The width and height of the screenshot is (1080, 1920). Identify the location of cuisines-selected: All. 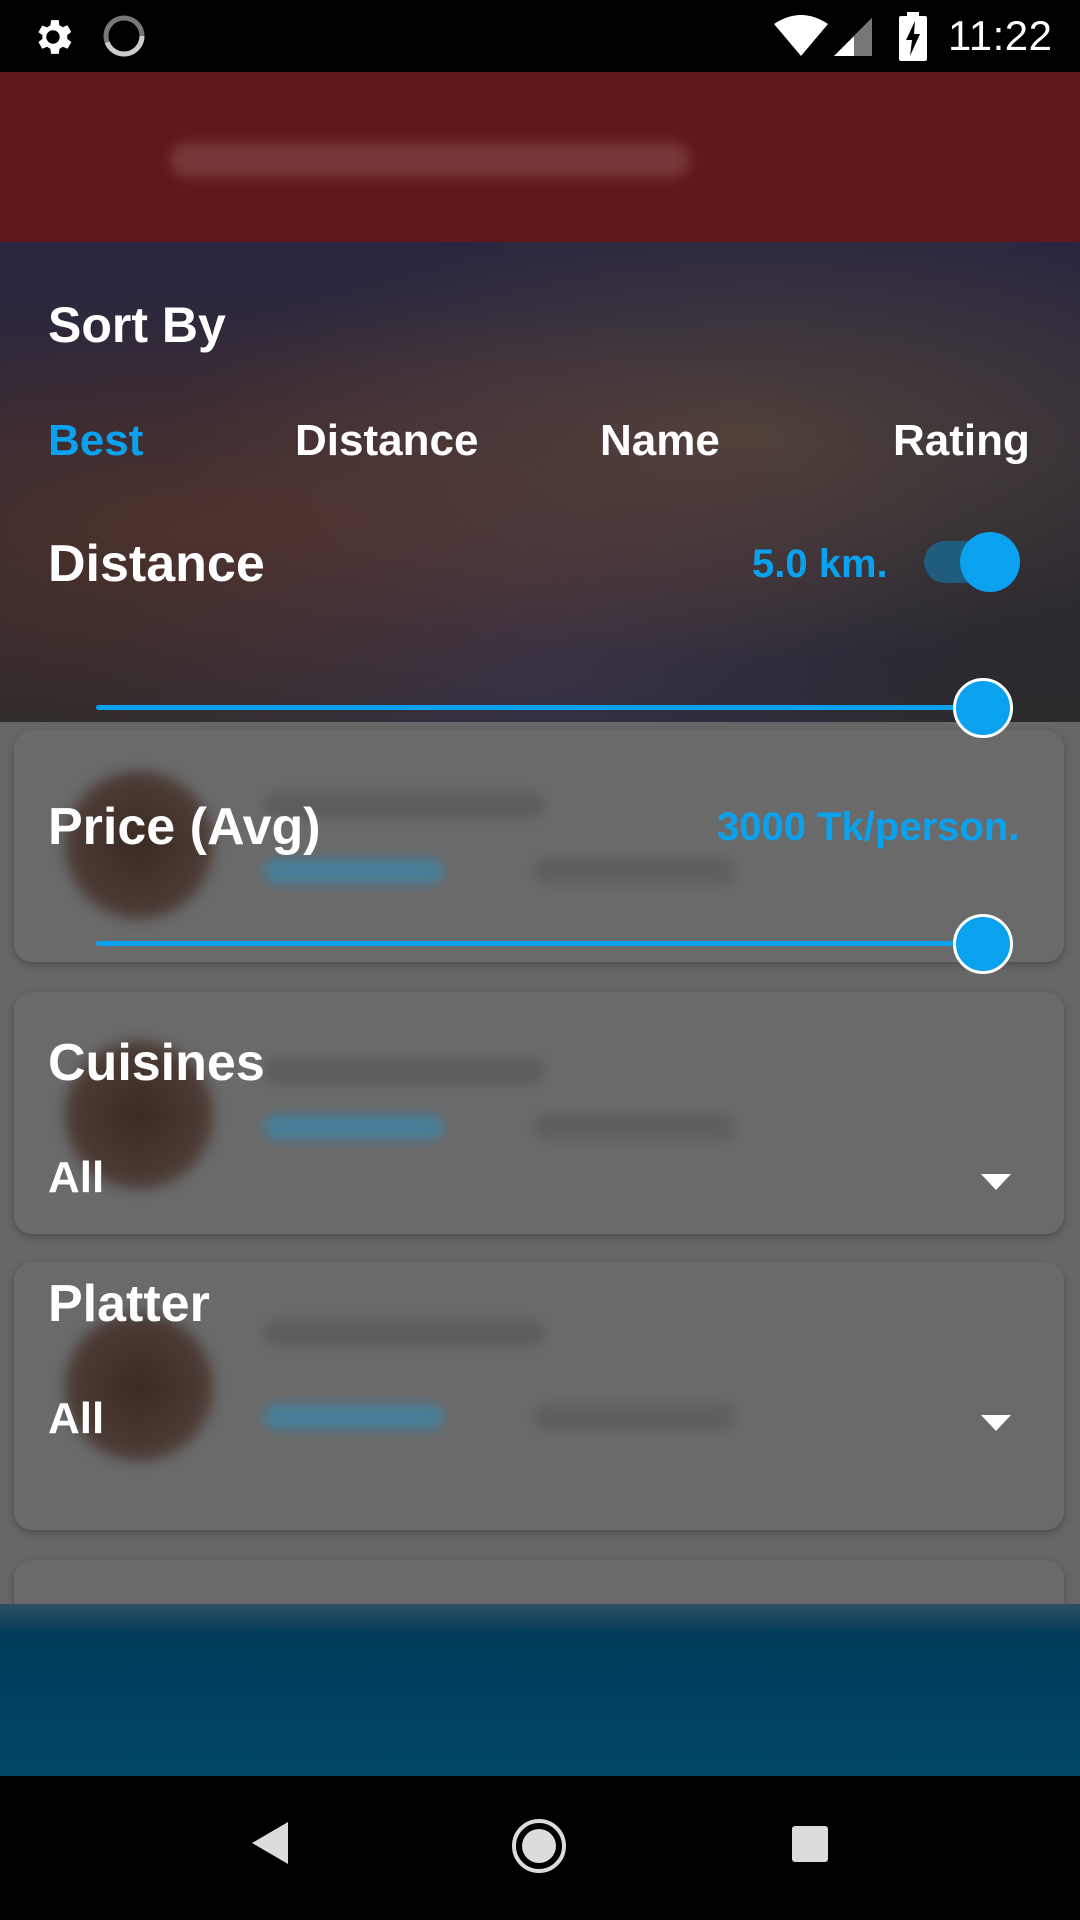
(76, 1178).